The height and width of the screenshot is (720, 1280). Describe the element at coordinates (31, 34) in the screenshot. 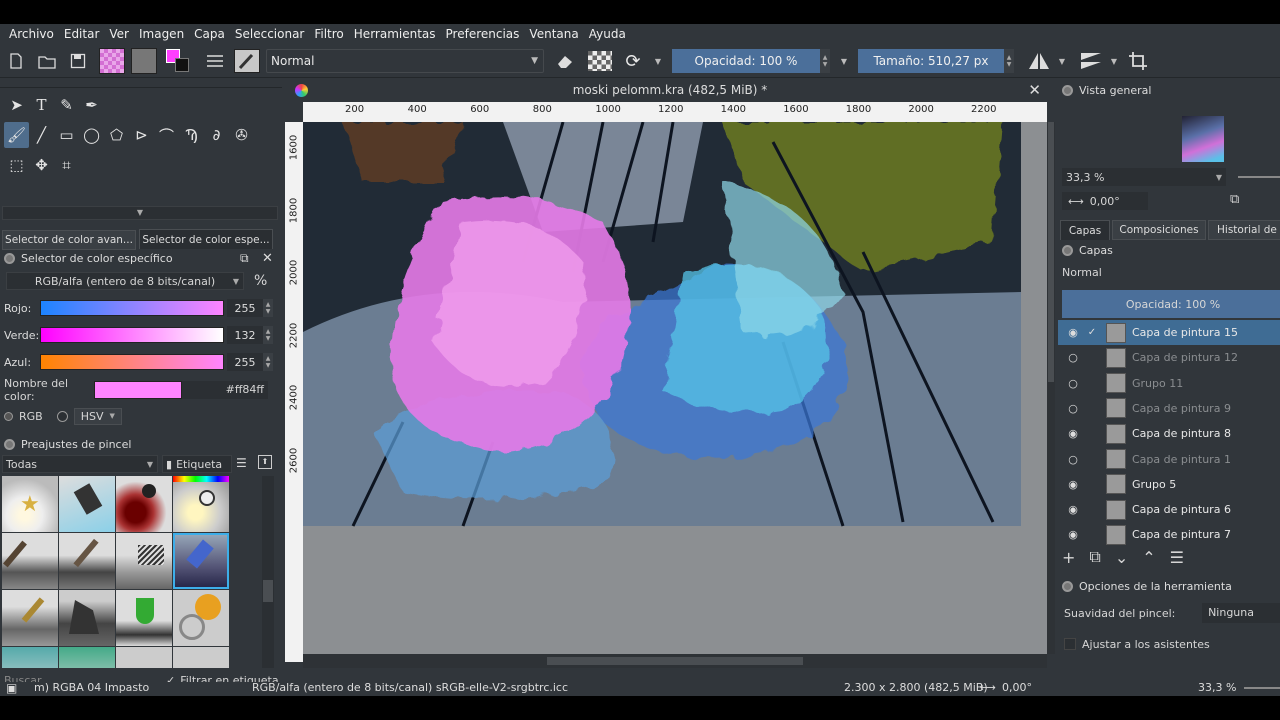

I see `menu-archivo: Archivo` at that location.